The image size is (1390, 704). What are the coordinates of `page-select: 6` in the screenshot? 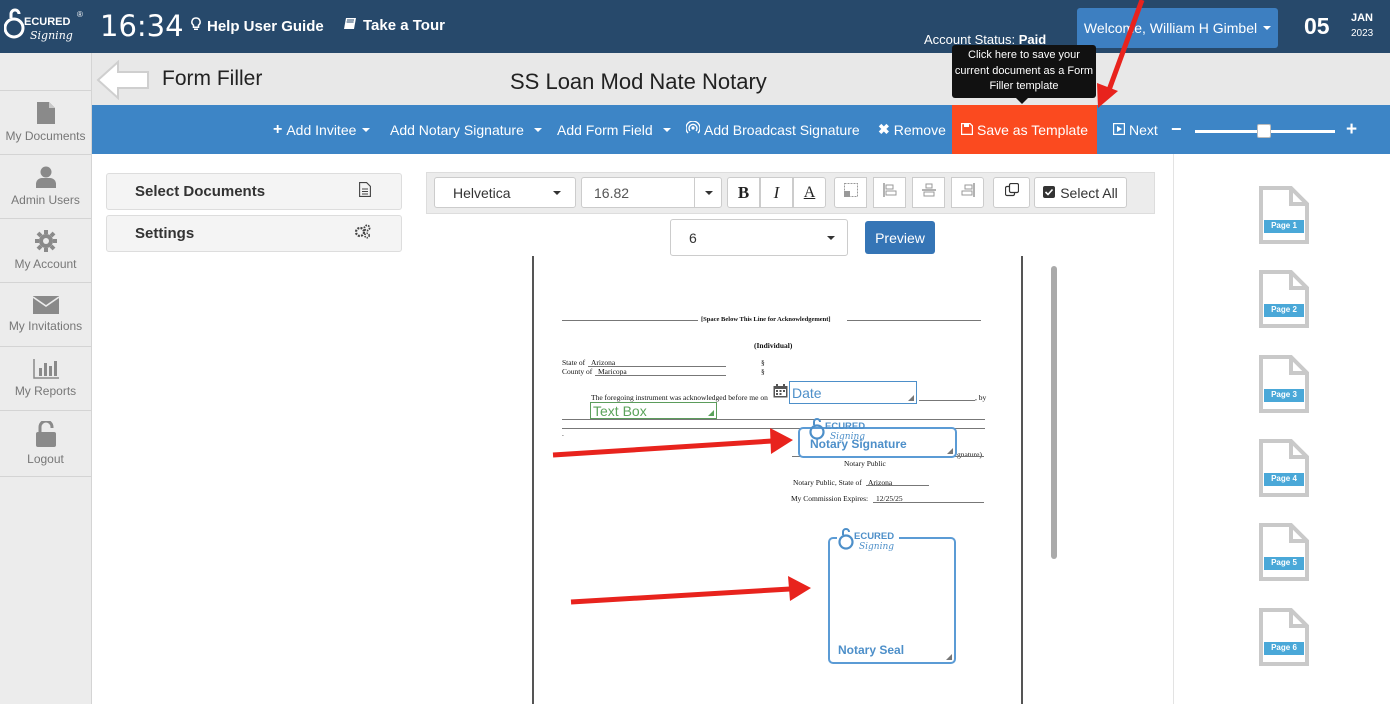 It's located at (759, 237).